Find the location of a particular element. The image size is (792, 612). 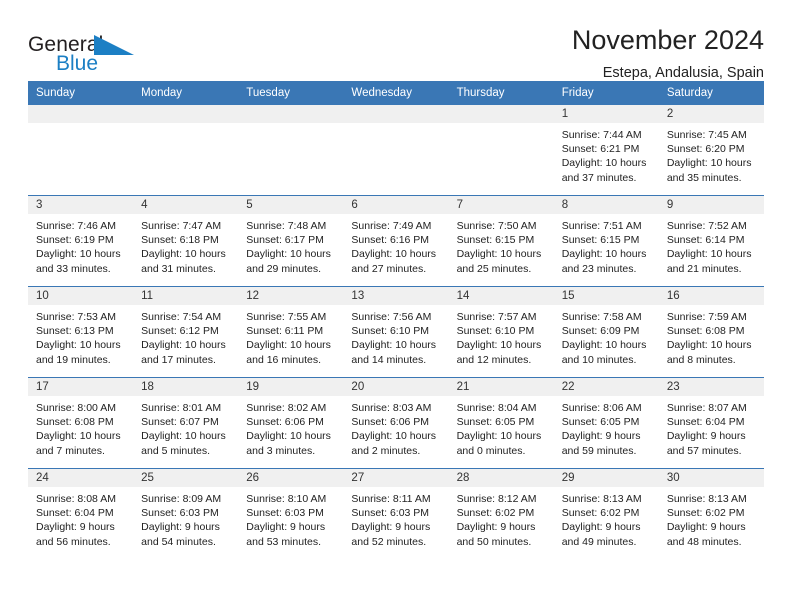

weekday-header-sunday: Sunday is located at coordinates (81, 93).